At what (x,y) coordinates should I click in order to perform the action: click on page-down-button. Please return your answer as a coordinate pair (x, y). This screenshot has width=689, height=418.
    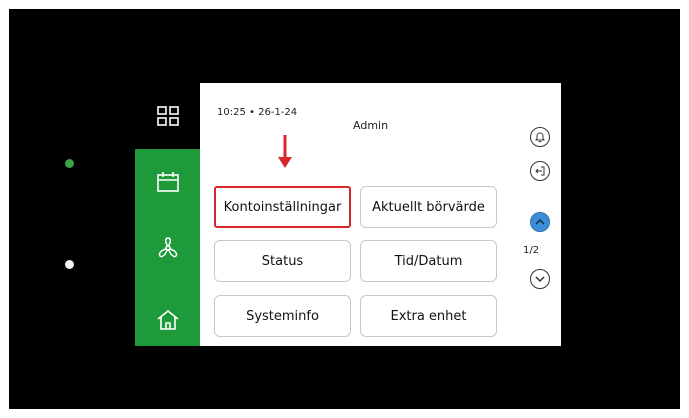
    Looking at the image, I should click on (540, 279).